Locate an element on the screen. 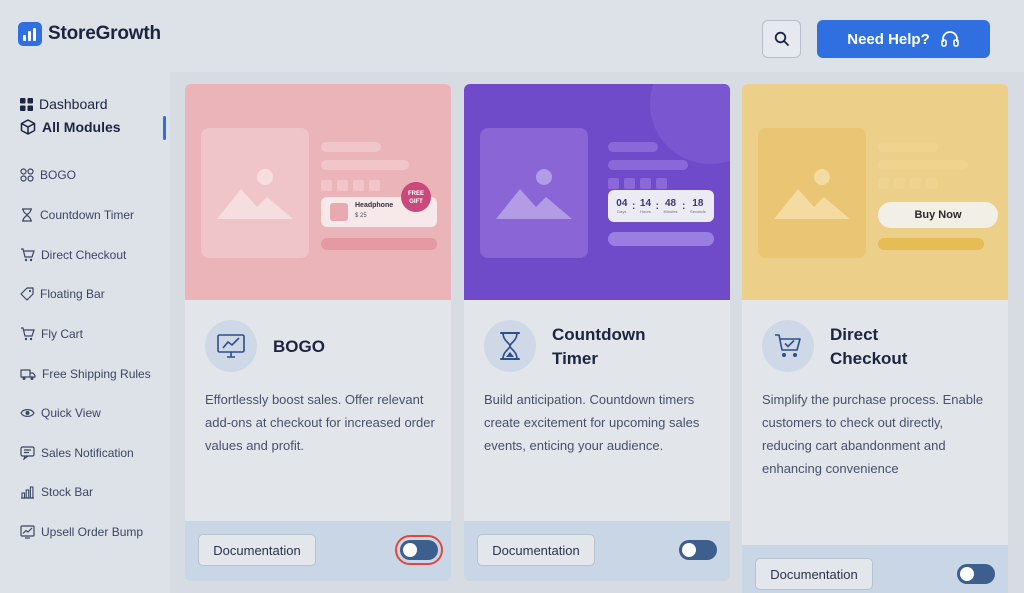 The width and height of the screenshot is (1024, 593). need-help-label: Need Help? is located at coordinates (888, 39).